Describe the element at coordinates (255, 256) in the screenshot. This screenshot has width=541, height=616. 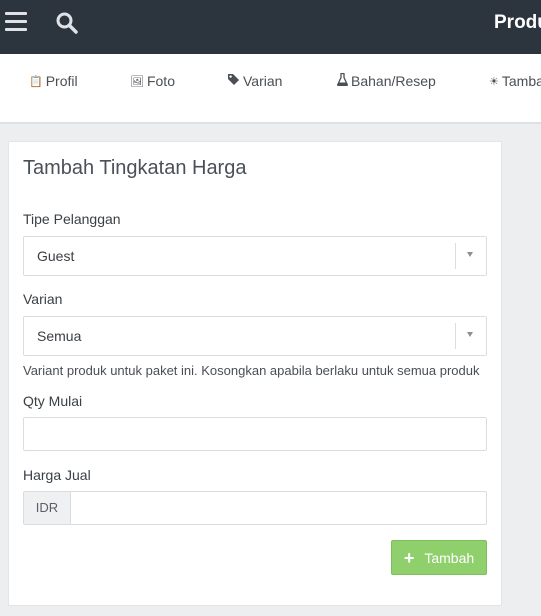
I see `customer-type-select: Guest` at that location.